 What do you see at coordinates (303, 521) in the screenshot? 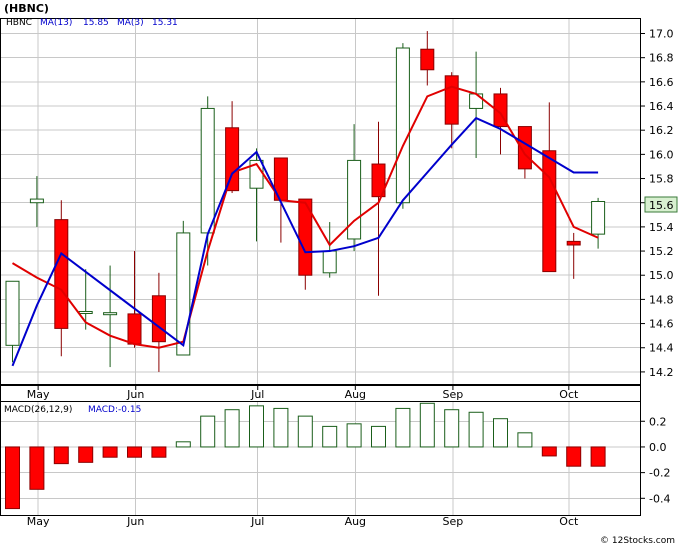
I see `macd-x-axis: May Jun Jul Aug Sep Oct` at bounding box center [303, 521].